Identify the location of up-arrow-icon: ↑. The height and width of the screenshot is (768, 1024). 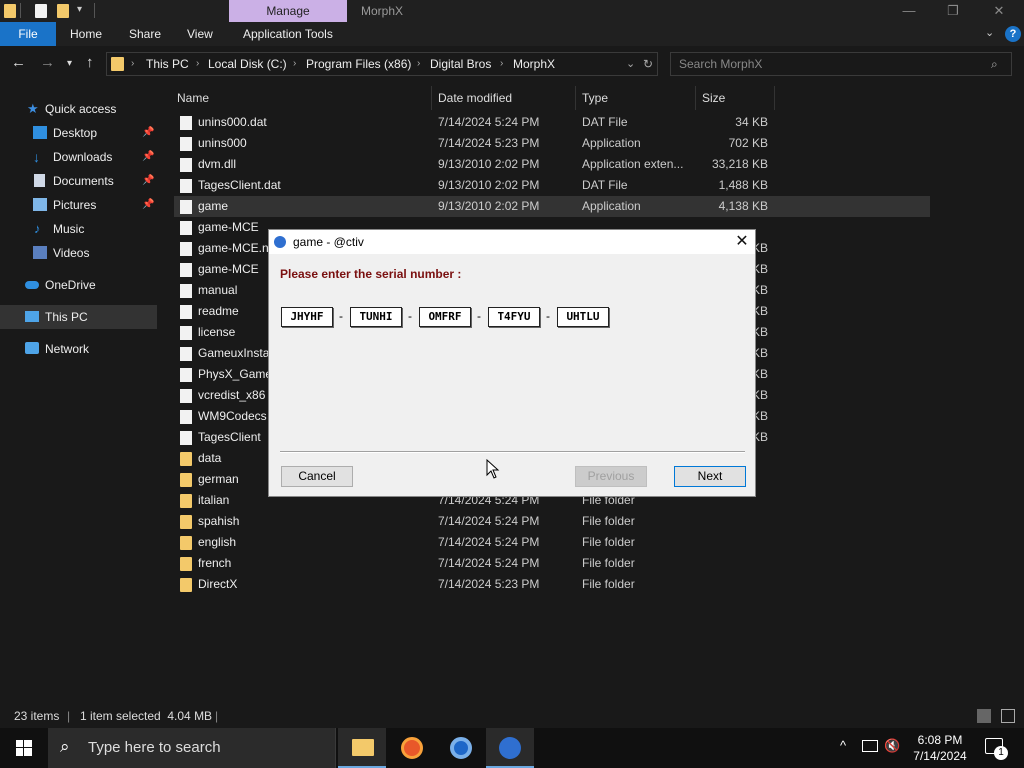
(90, 62).